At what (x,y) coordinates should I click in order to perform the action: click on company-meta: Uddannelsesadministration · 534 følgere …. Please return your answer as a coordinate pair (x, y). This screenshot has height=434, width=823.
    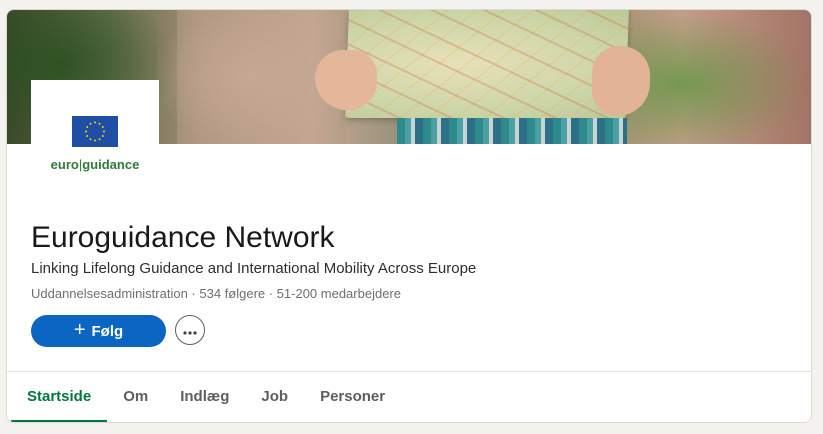
    Looking at the image, I should click on (216, 293).